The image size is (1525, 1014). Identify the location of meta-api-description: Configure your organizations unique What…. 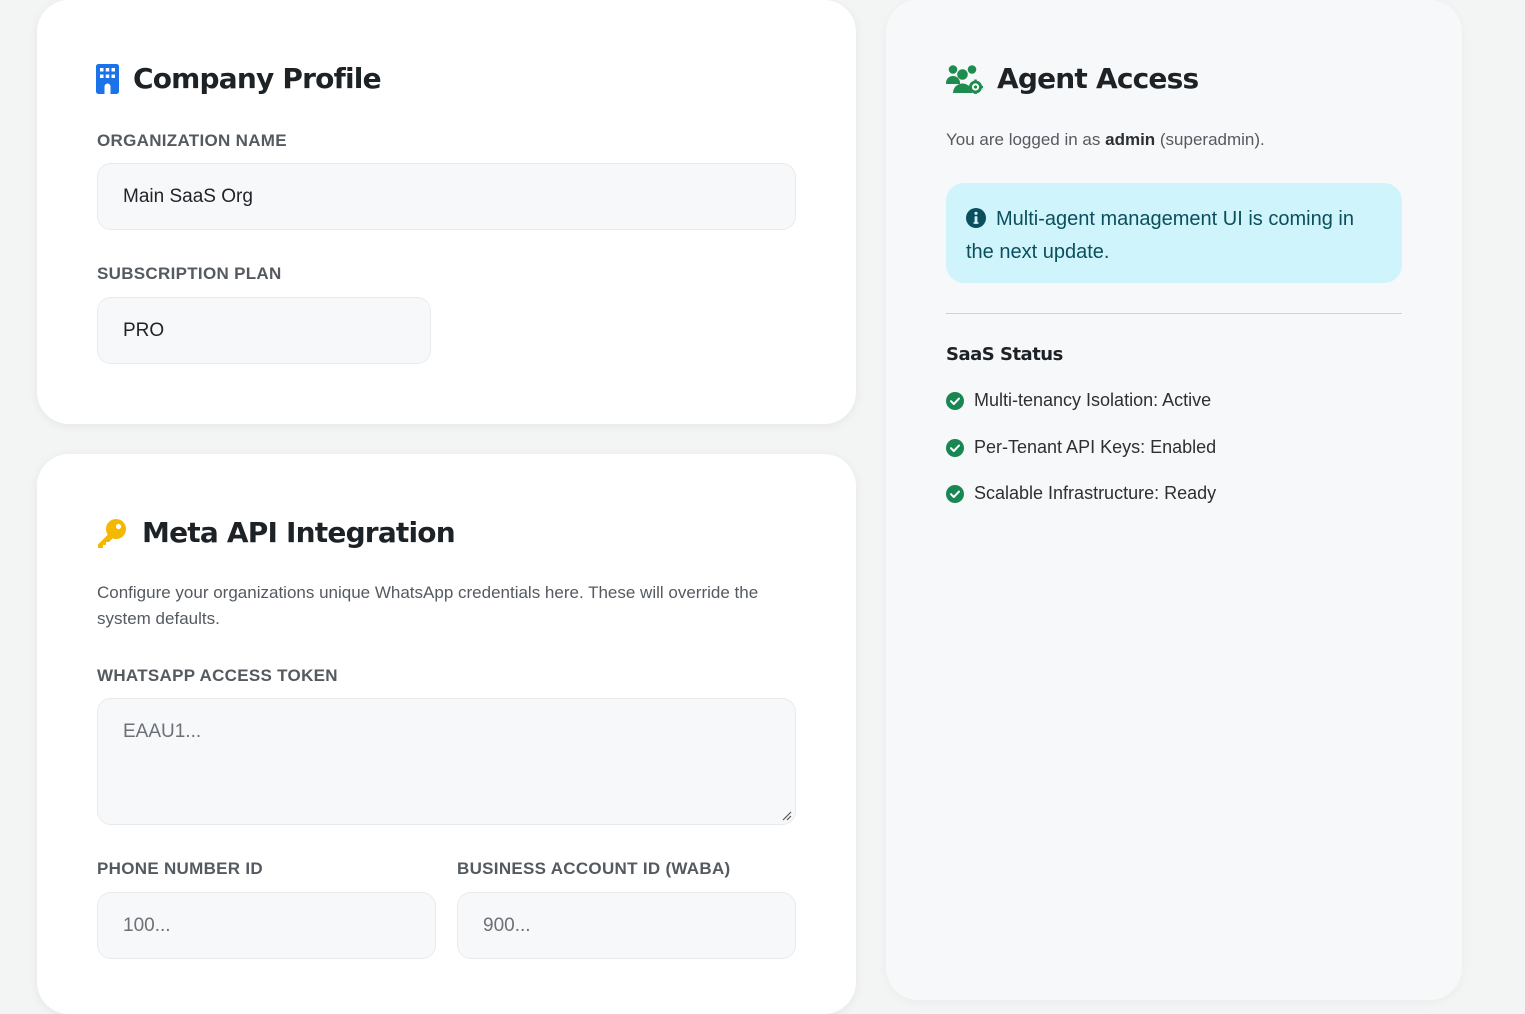
(428, 605).